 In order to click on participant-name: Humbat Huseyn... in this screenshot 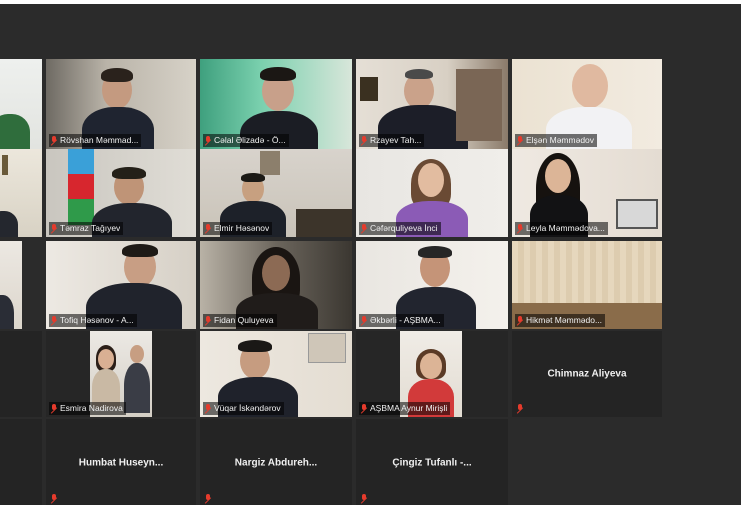, I will do `click(121, 463)`.